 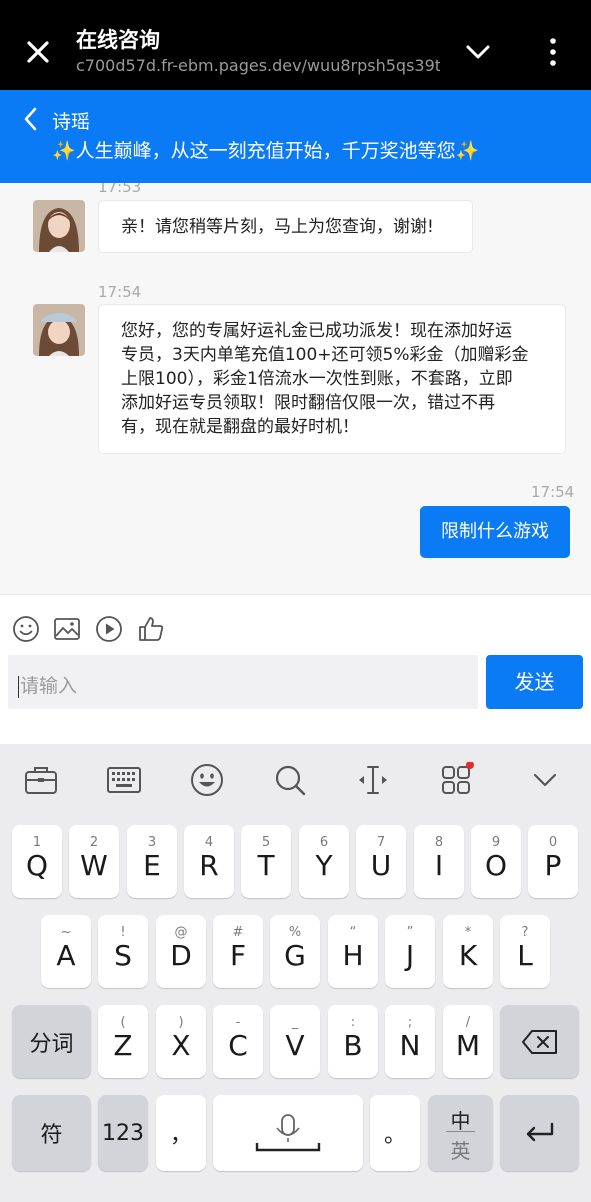 I want to click on key-label: L, so click(x=525, y=955).